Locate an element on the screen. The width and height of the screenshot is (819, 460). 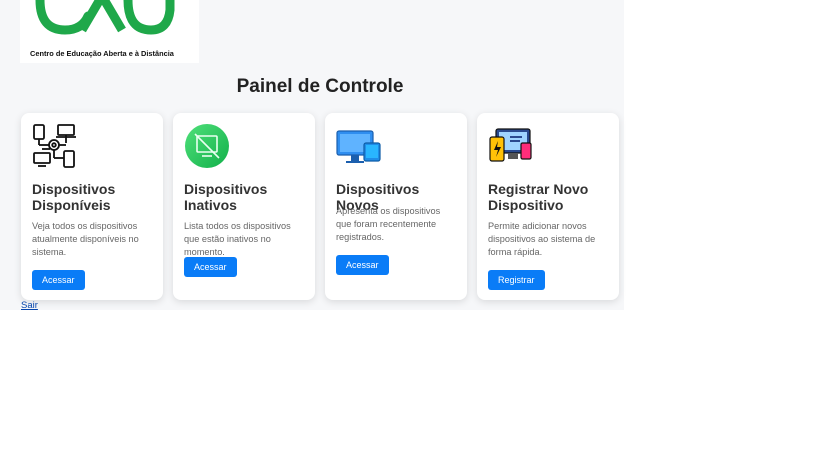
card-title: Dispositivos Disponíveis is located at coordinates (74, 197).